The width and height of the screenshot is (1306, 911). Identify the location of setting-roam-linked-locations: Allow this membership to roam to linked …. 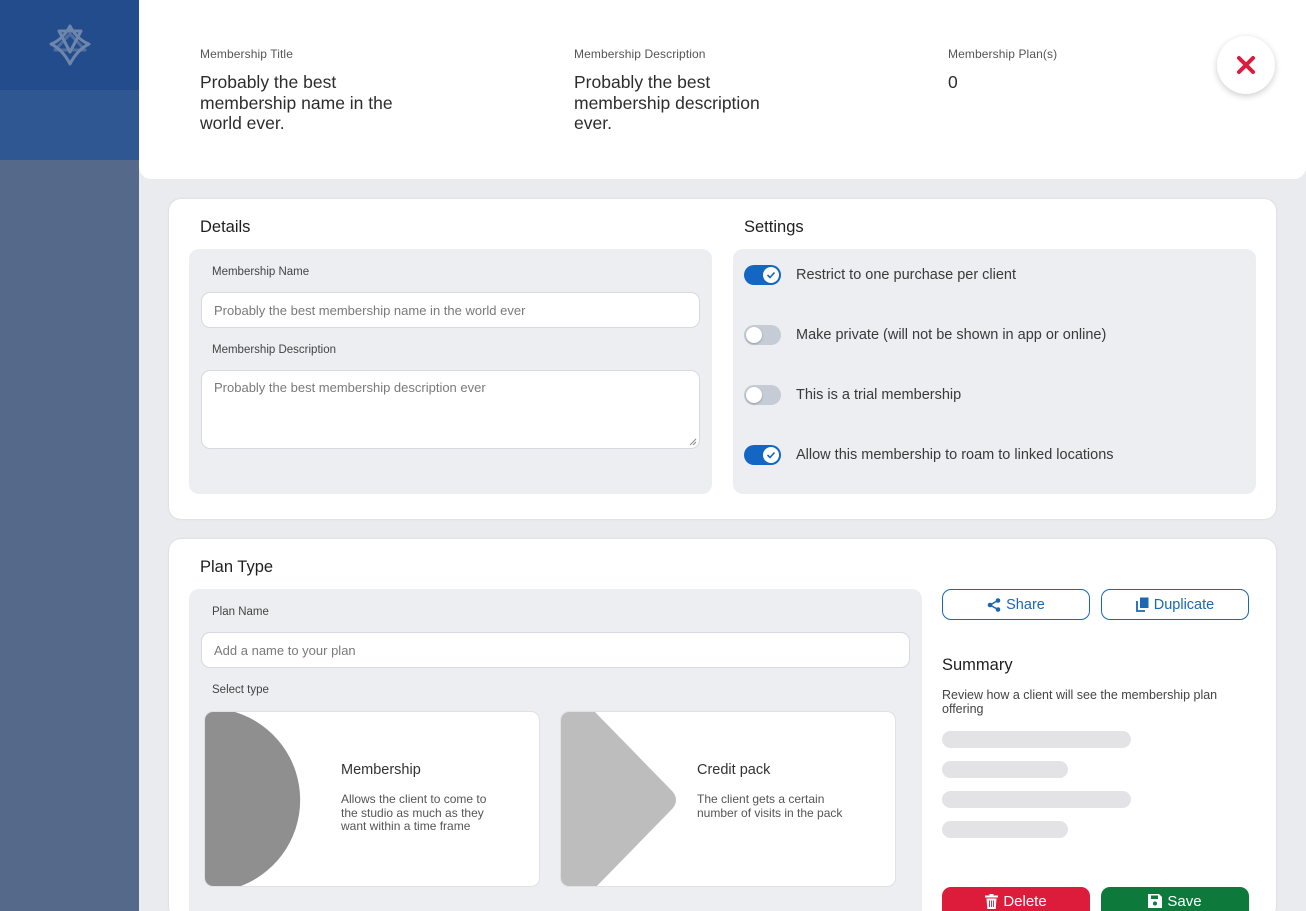
(929, 455).